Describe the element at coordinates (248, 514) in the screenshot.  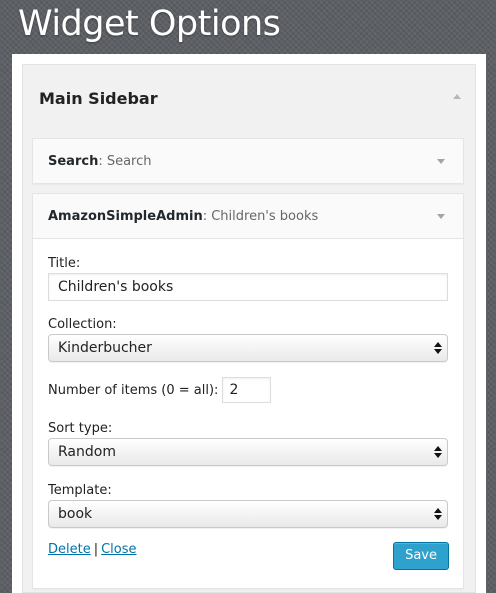
I see `template-select: book` at that location.